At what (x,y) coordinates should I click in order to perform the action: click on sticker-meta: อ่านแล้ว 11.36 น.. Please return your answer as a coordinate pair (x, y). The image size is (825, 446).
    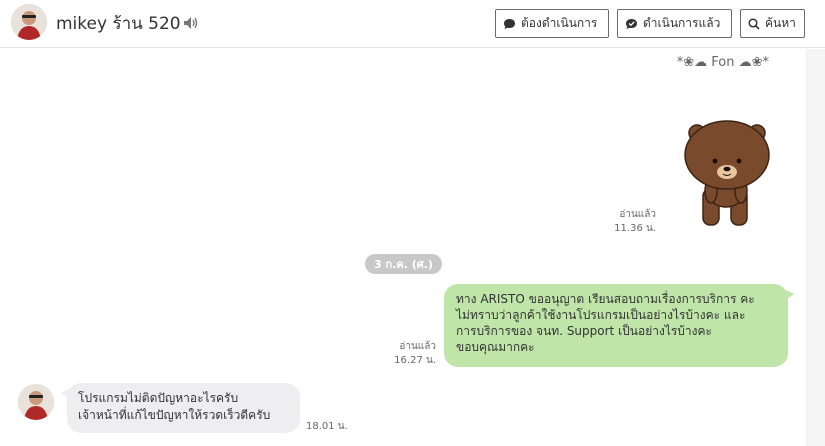
    Looking at the image, I should click on (628, 222).